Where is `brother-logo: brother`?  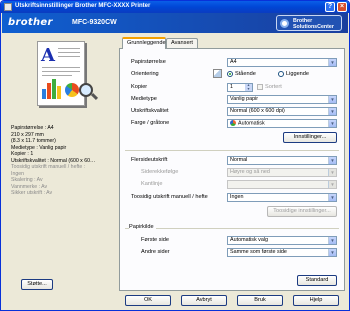
brother-logo: brother is located at coordinates (30, 22).